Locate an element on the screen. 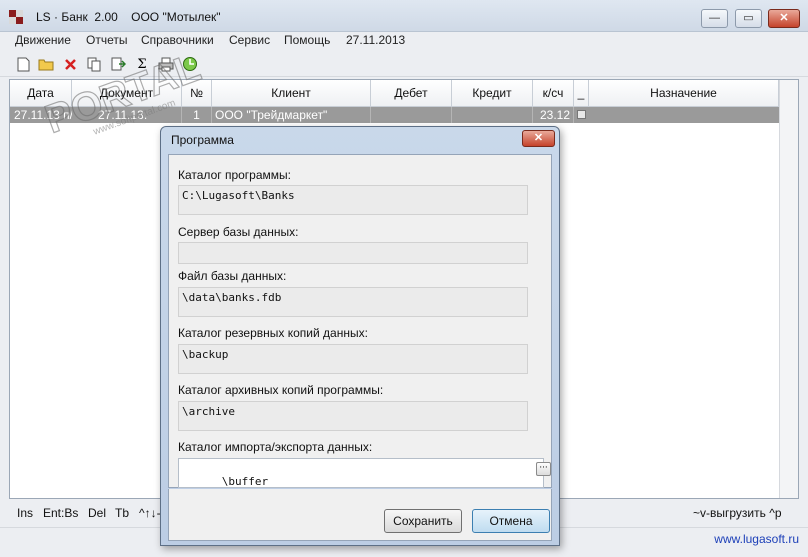 Image resolution: width=808 pixels, height=557 pixels. menu-date: 27.11.2013 is located at coordinates (376, 40).